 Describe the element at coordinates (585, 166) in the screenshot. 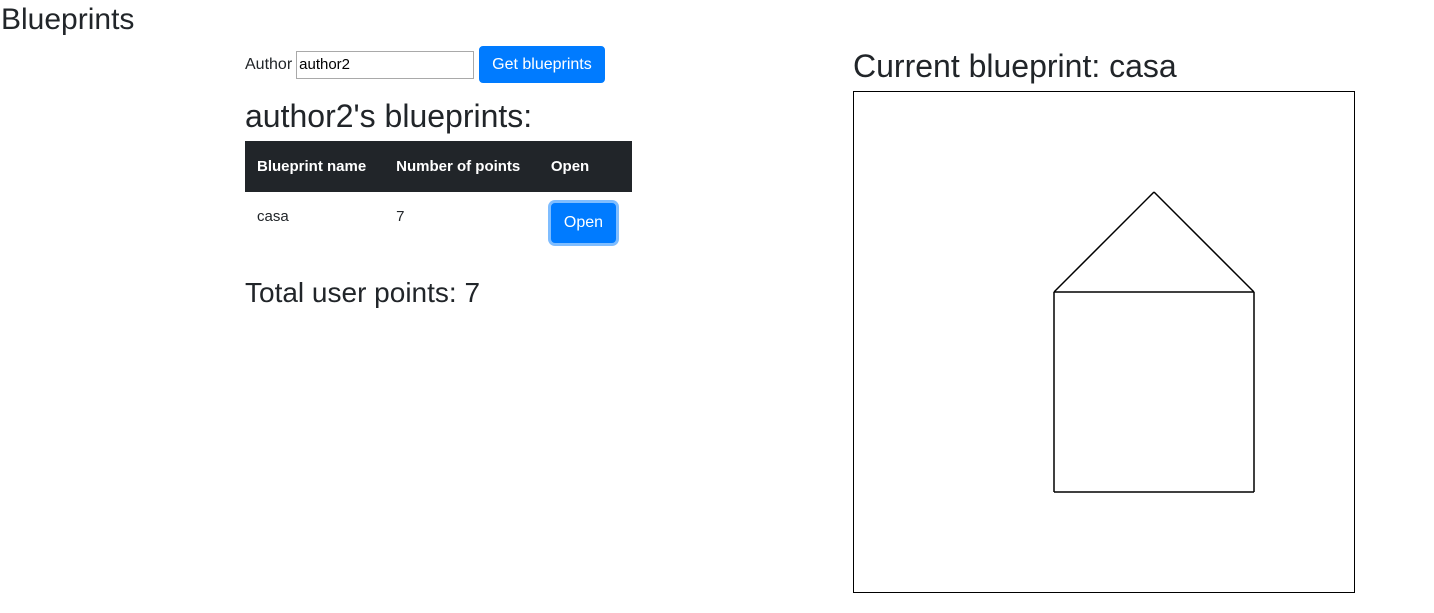

I see `column-header-open: Open` at that location.